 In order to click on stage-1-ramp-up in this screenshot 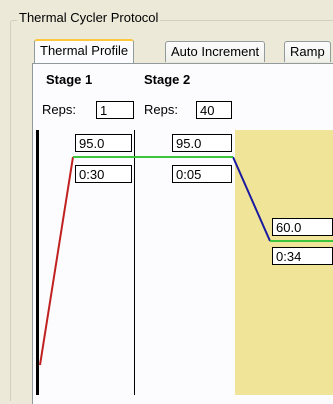, I will do `click(56, 261)`.